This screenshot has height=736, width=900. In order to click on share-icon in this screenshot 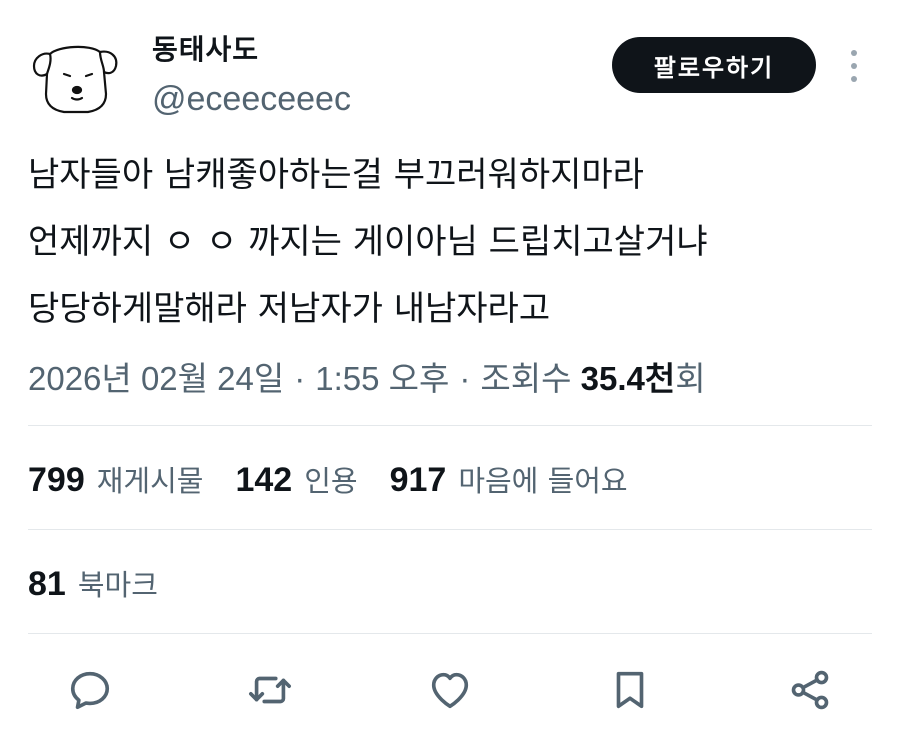, I will do `click(810, 690)`.